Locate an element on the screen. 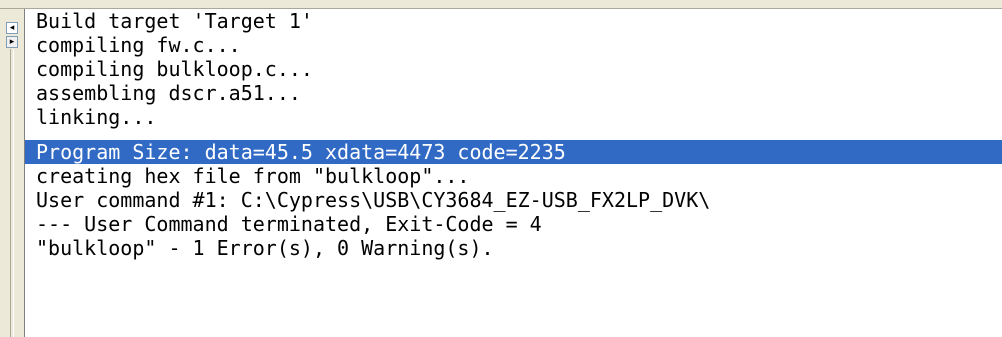 This screenshot has width=1002, height=337. scroll-left-icon: ◂ is located at coordinates (12, 28).